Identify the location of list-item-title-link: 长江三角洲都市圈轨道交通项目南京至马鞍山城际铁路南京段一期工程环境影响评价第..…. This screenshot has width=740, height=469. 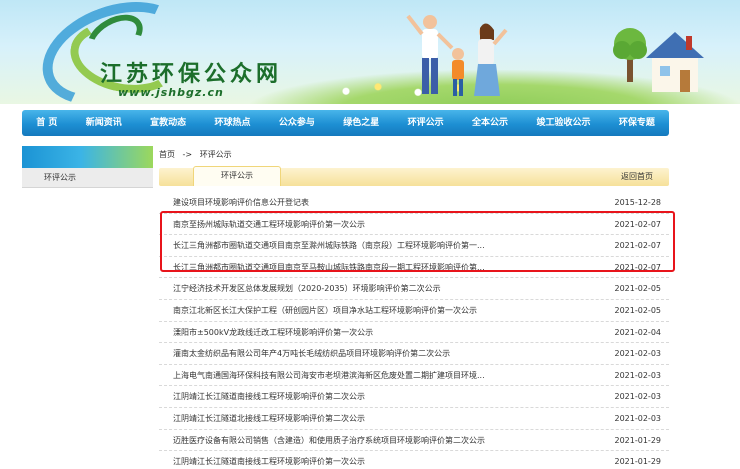
(358, 267).